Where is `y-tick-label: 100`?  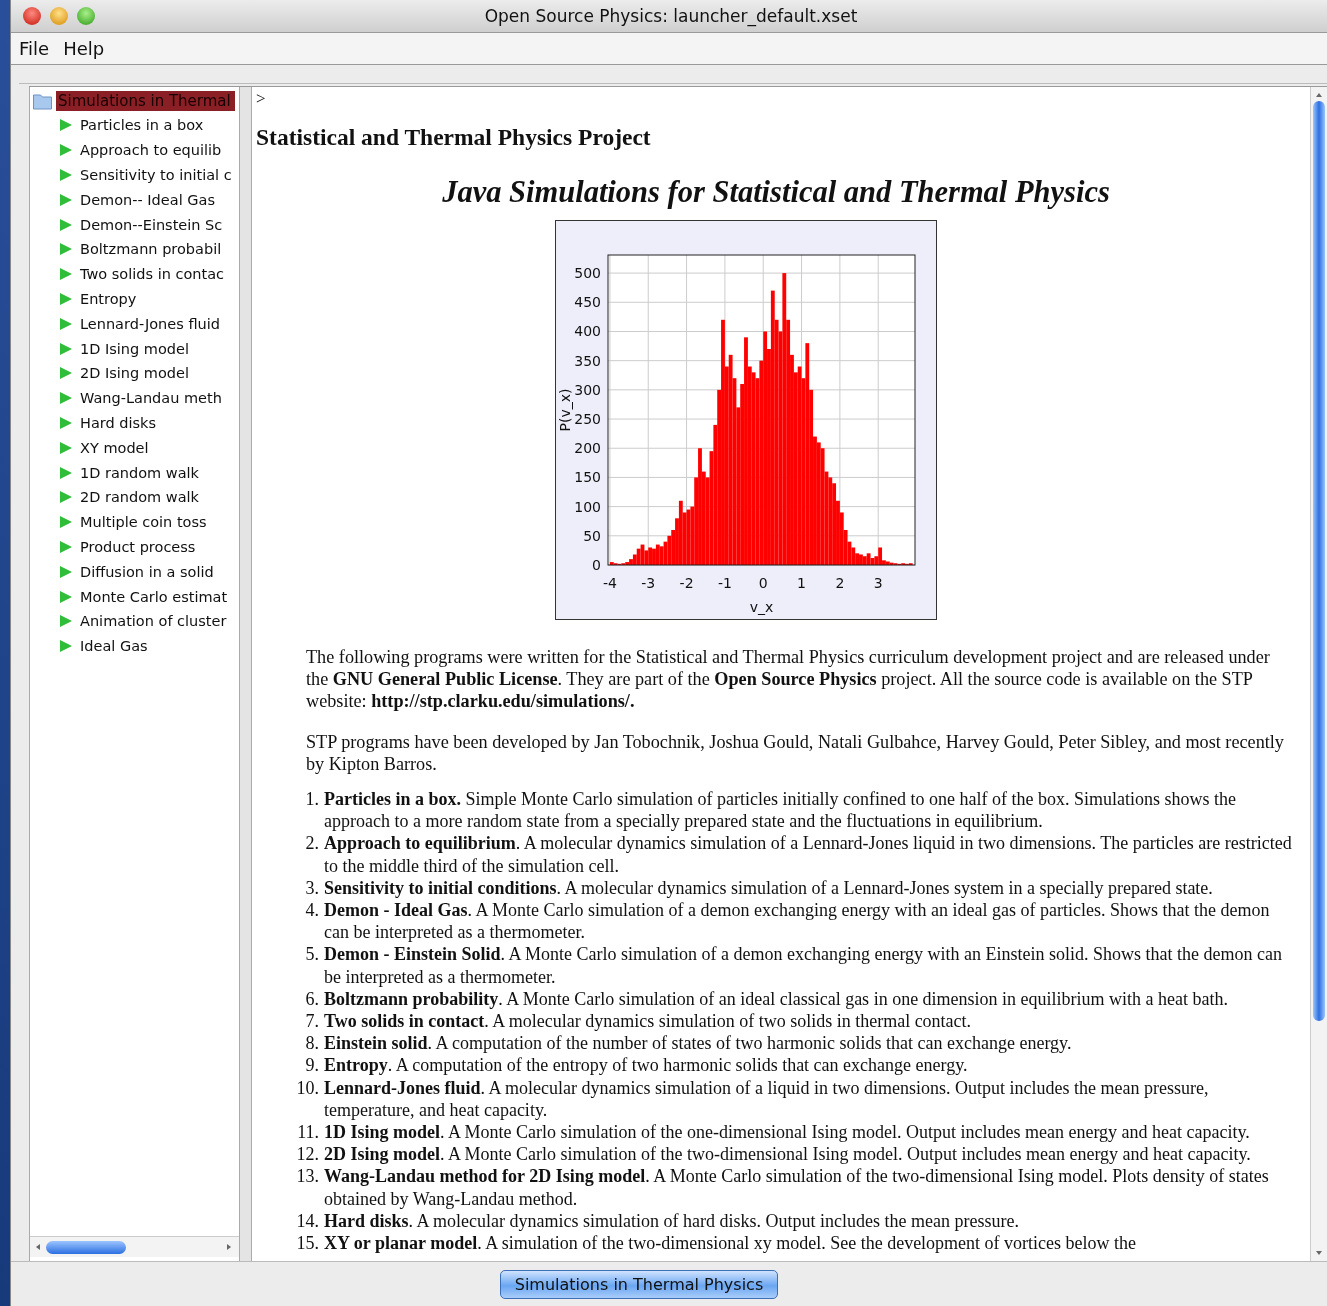
y-tick-label: 100 is located at coordinates (587, 506).